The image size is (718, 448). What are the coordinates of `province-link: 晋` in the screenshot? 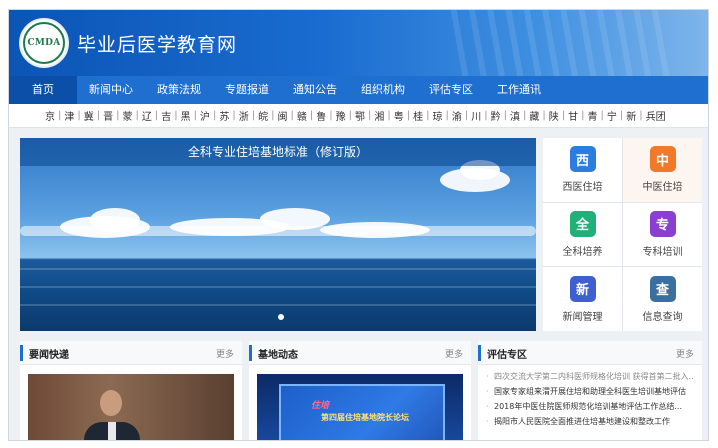 It's located at (108, 115).